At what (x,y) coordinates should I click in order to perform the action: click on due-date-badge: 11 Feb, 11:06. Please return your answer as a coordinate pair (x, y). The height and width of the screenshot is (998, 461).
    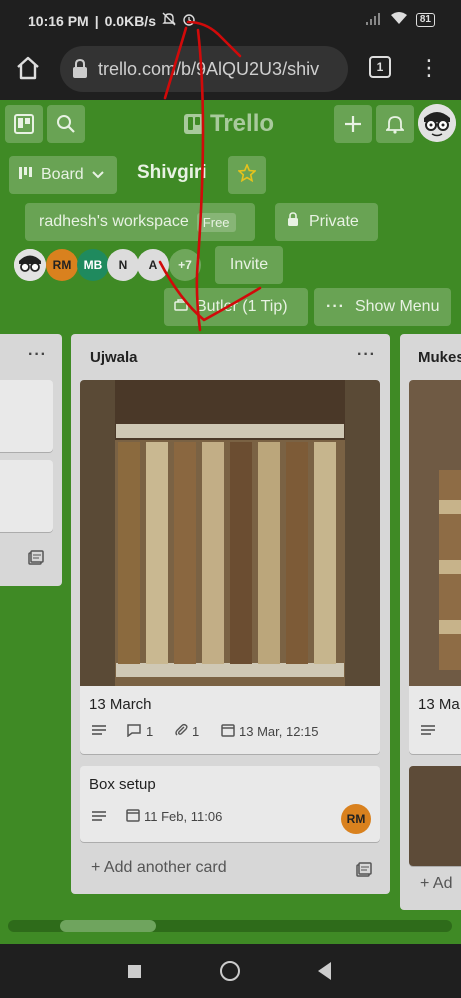
    Looking at the image, I should click on (174, 816).